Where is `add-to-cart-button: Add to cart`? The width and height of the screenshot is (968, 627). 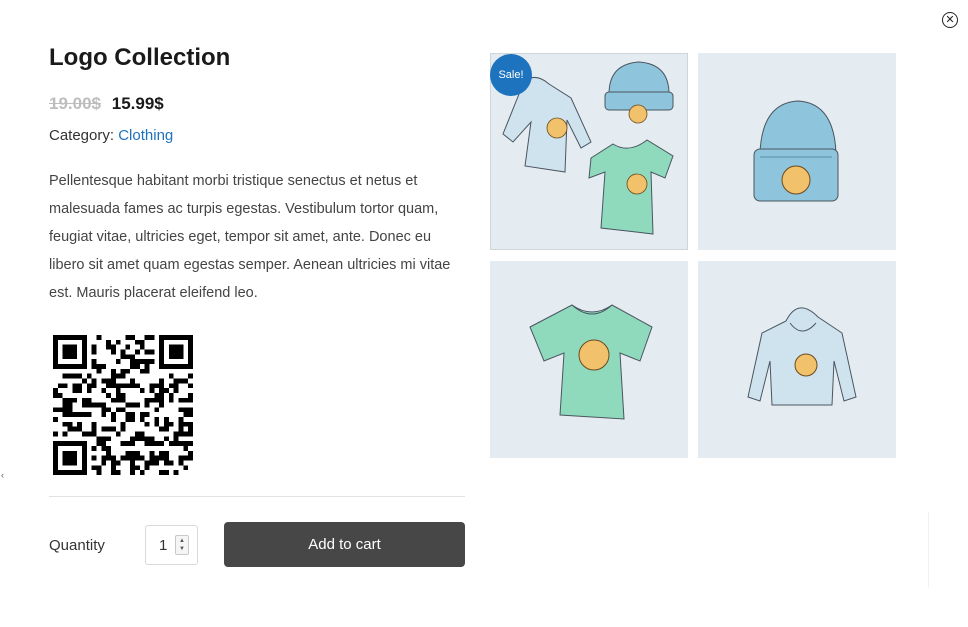 add-to-cart-button: Add to cart is located at coordinates (344, 544).